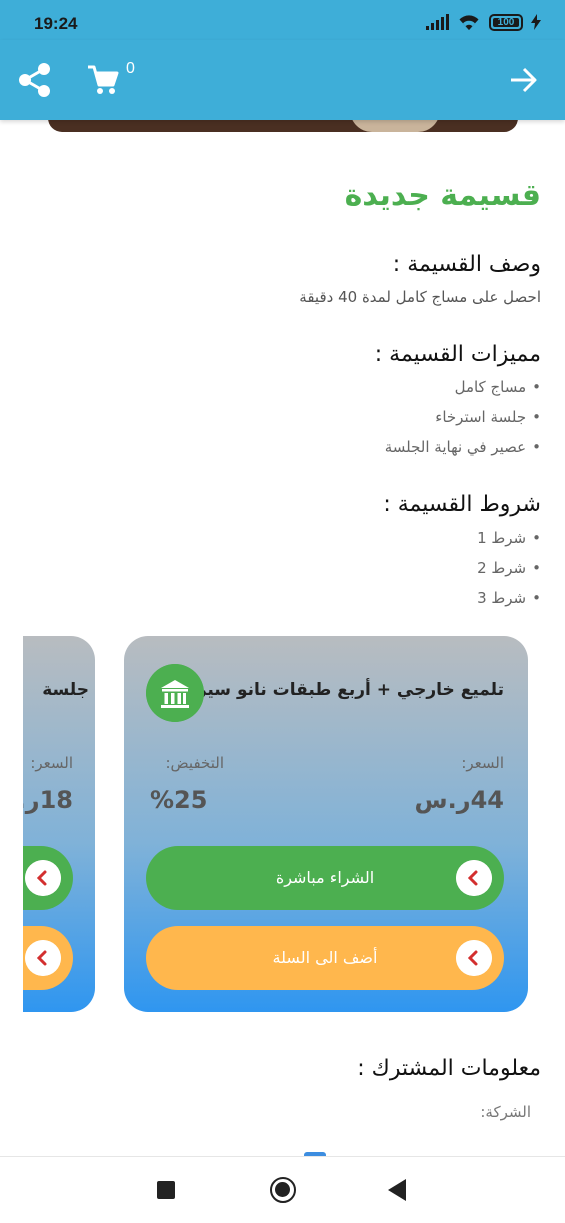  I want to click on conditions-heading: شروط القسيمة :, so click(462, 504).